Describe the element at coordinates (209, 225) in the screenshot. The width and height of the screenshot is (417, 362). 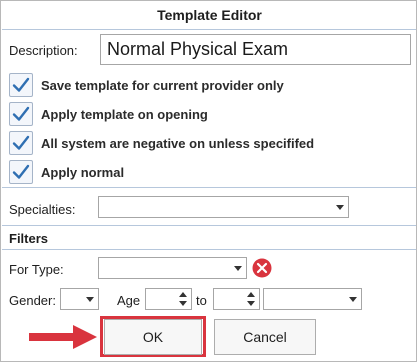
I see `specialties-divider` at that location.